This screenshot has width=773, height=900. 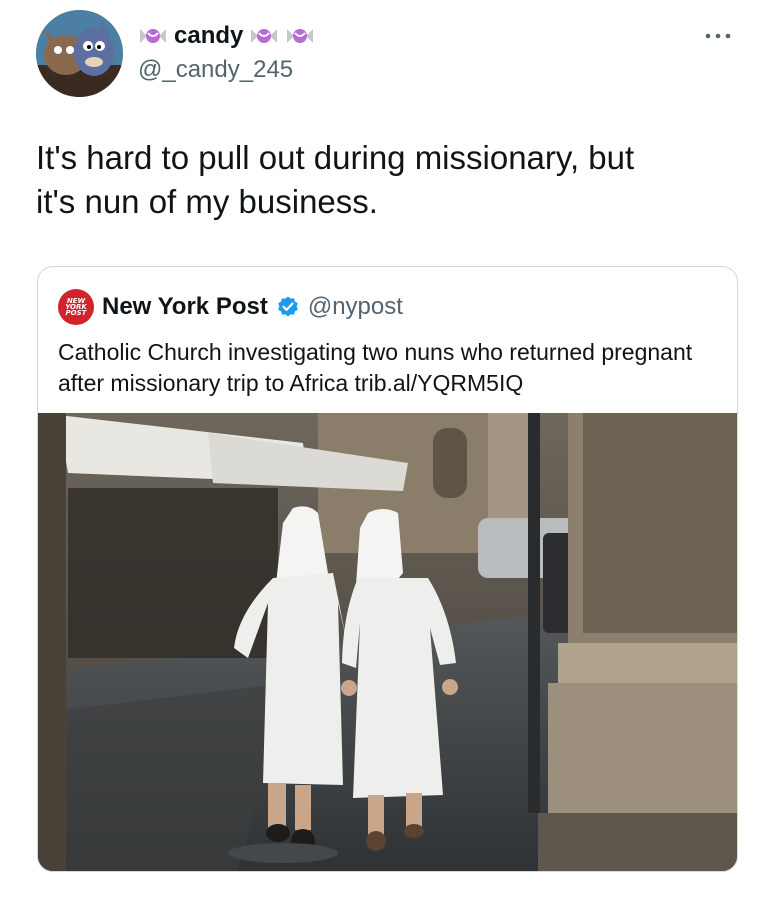 I want to click on author-display-name: candy, so click(x=208, y=36).